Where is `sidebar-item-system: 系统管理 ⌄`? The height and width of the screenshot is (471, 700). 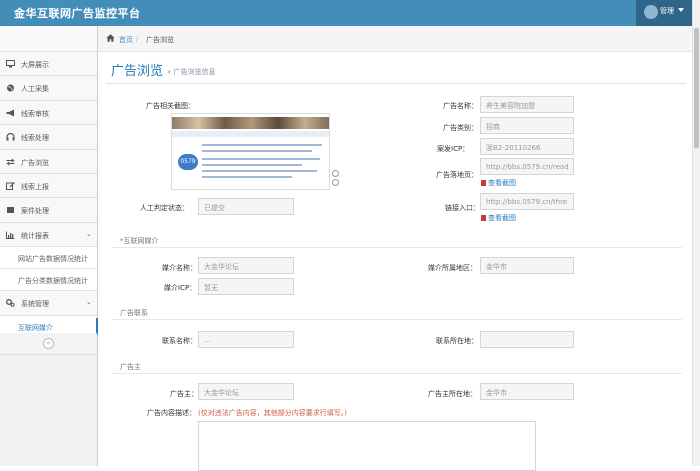 sidebar-item-system: 系统管理 ⌄ is located at coordinates (48, 303).